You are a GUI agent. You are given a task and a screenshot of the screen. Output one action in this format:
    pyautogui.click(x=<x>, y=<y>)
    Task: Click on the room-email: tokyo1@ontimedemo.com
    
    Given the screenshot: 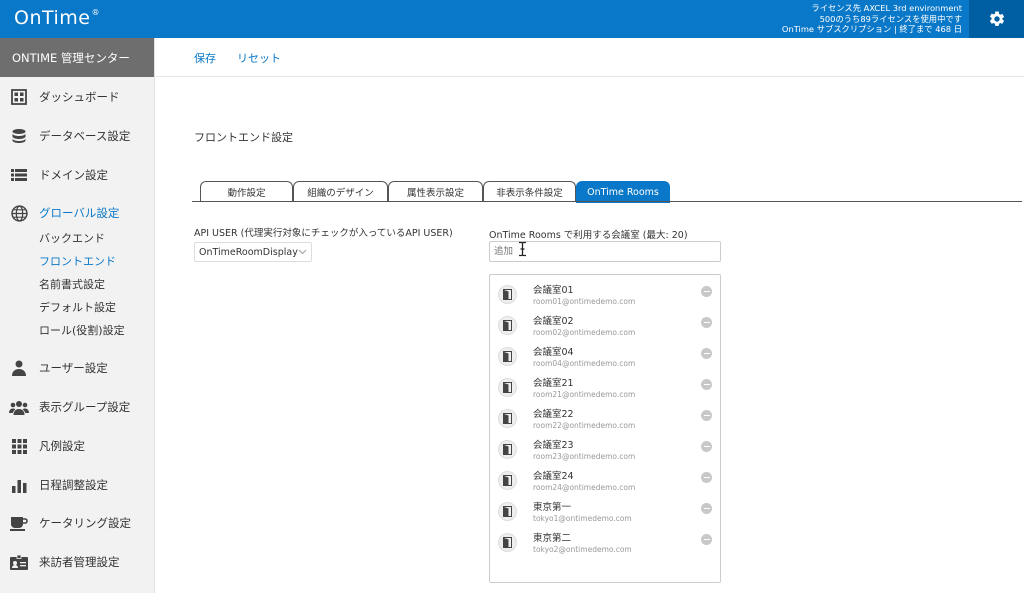 What is the action you would take?
    pyautogui.click(x=582, y=518)
    